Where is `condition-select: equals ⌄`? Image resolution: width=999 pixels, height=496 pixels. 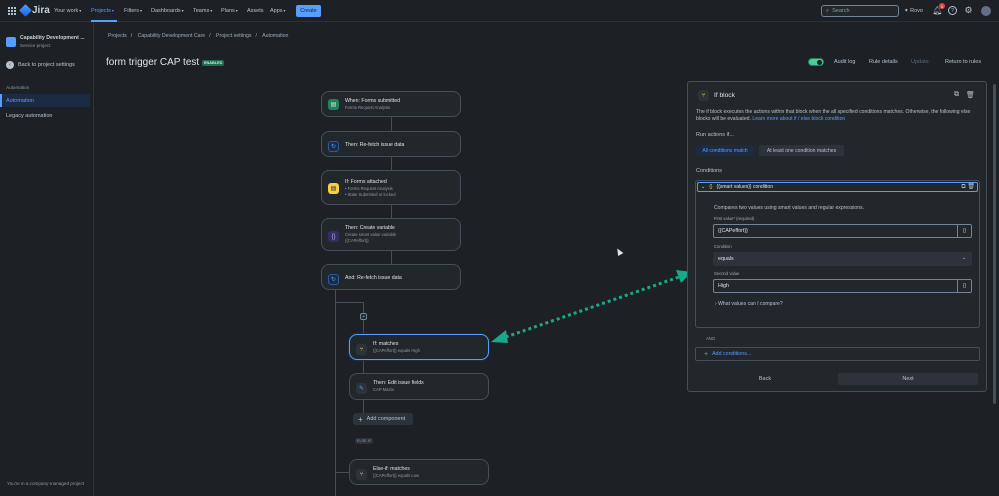
condition-select: equals ⌄ is located at coordinates (842, 259).